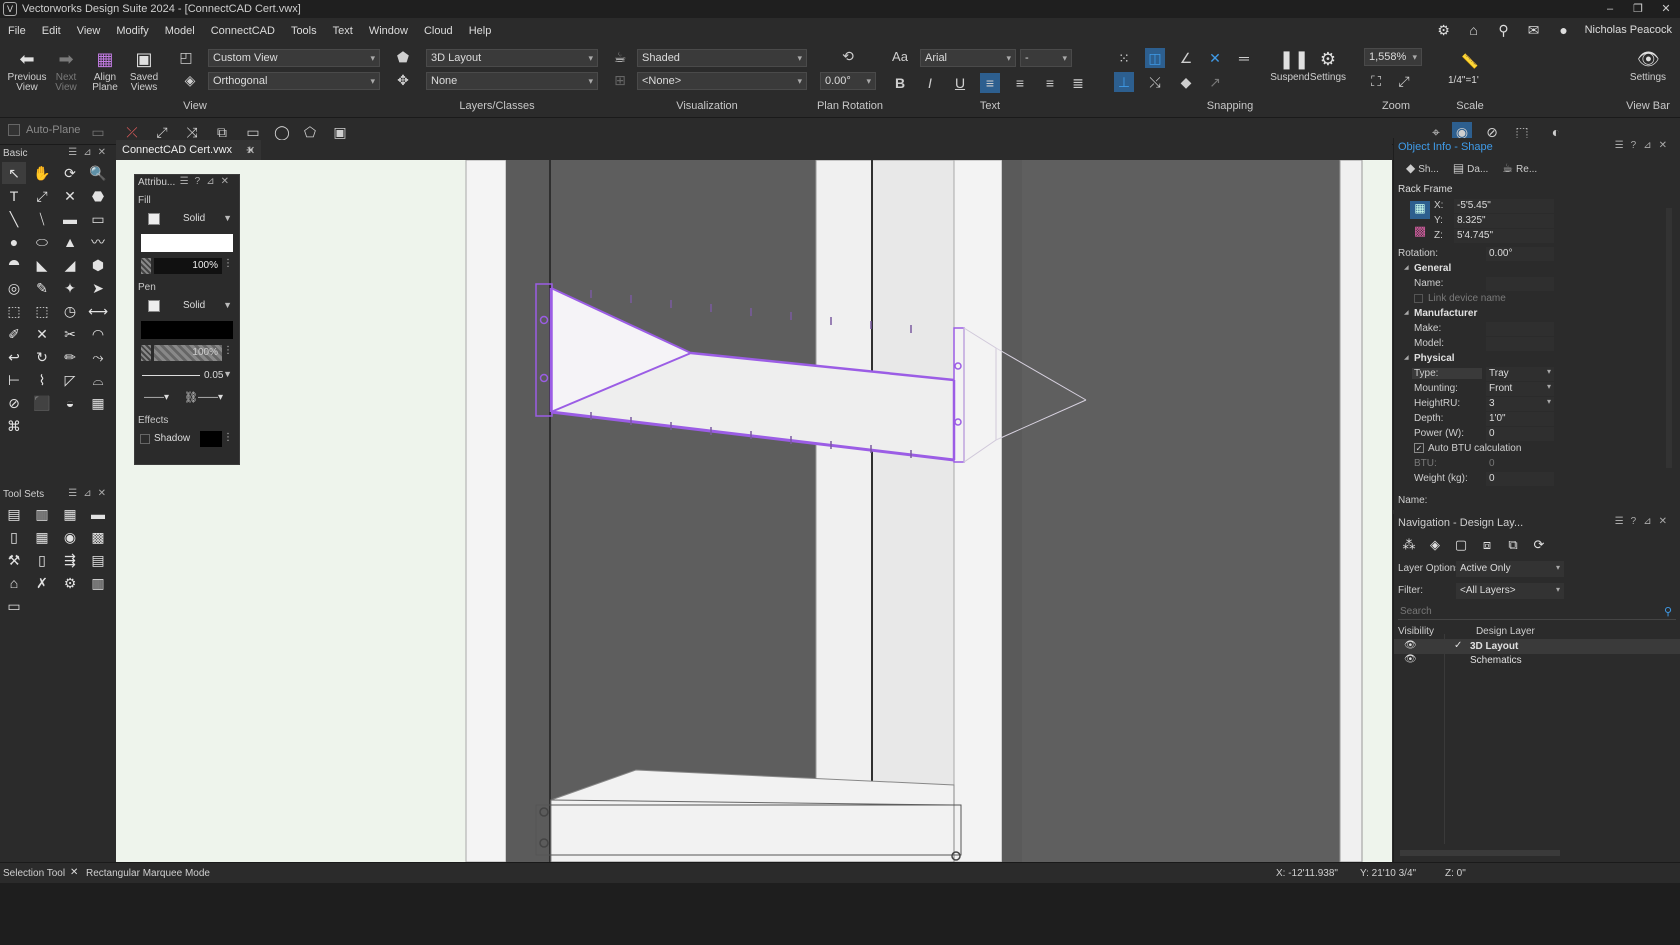 This screenshot has height=945, width=1680. What do you see at coordinates (1444, 30) in the screenshot?
I see `gear-icon: ⚙` at bounding box center [1444, 30].